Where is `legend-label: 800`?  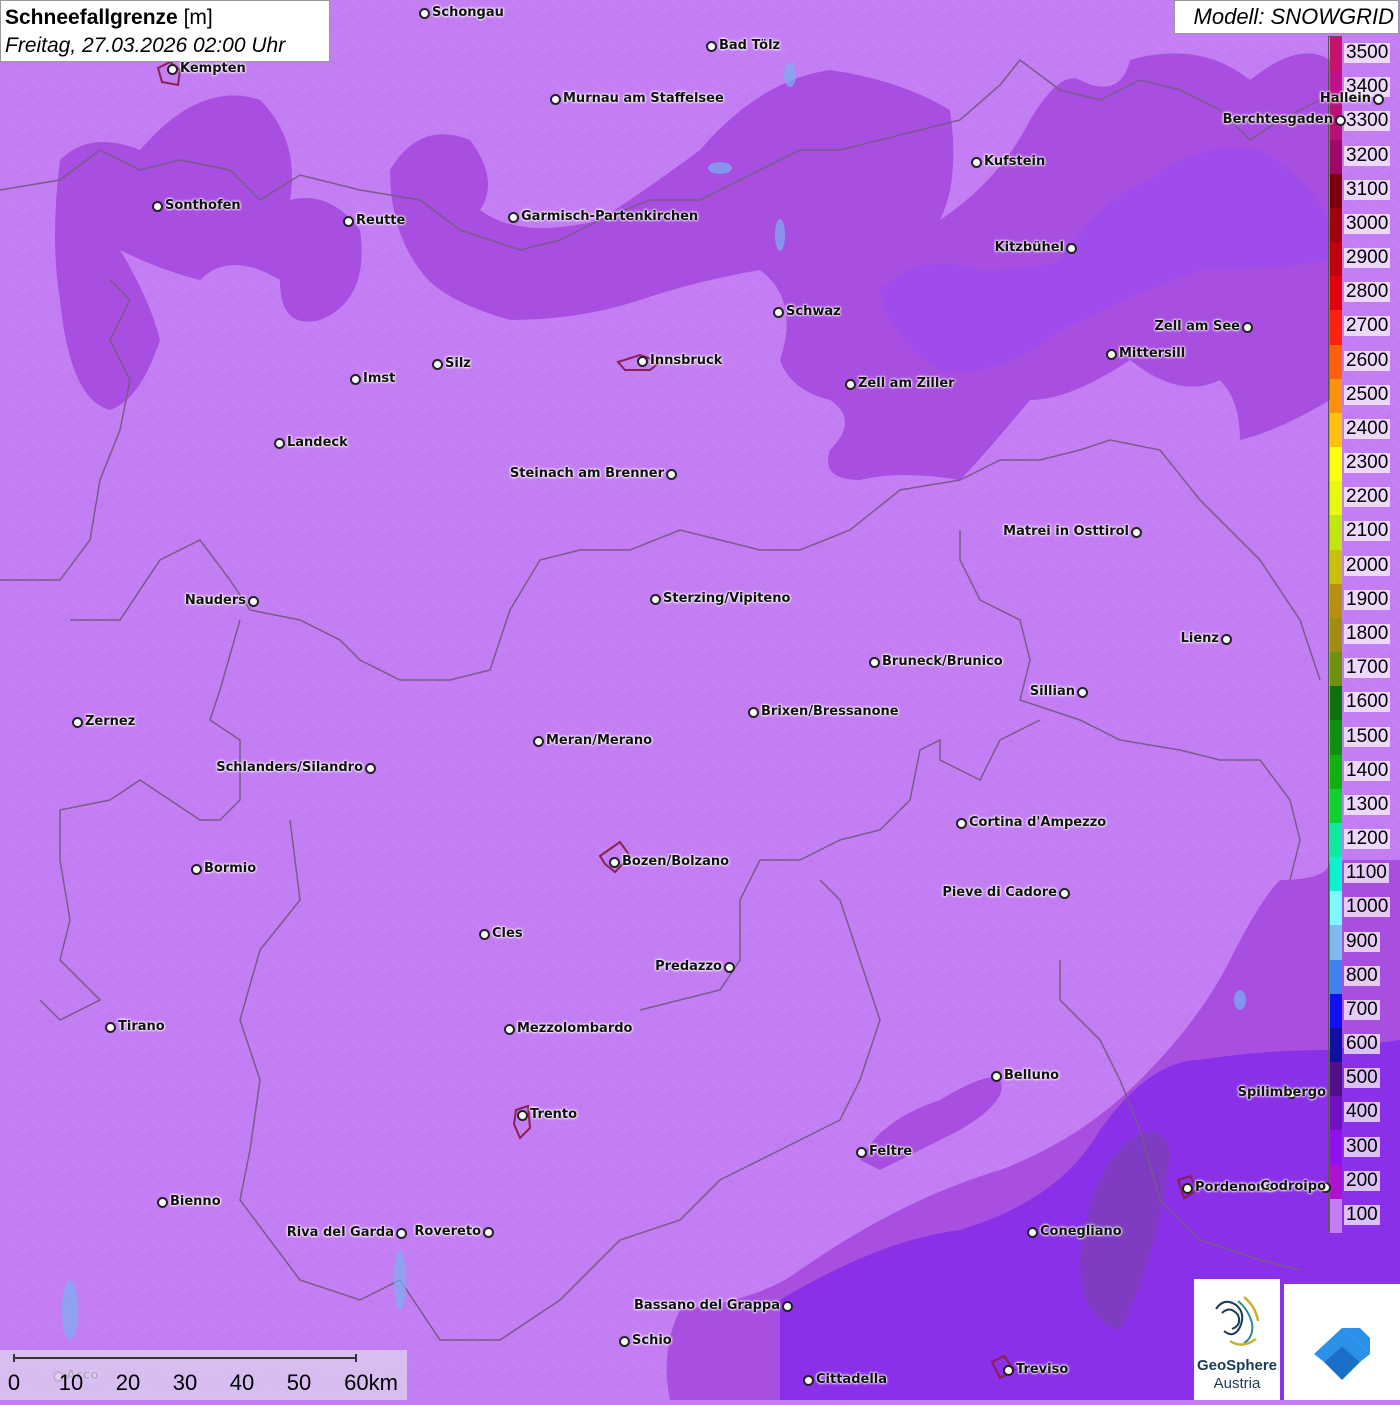
legend-label: 800 is located at coordinates (1362, 975).